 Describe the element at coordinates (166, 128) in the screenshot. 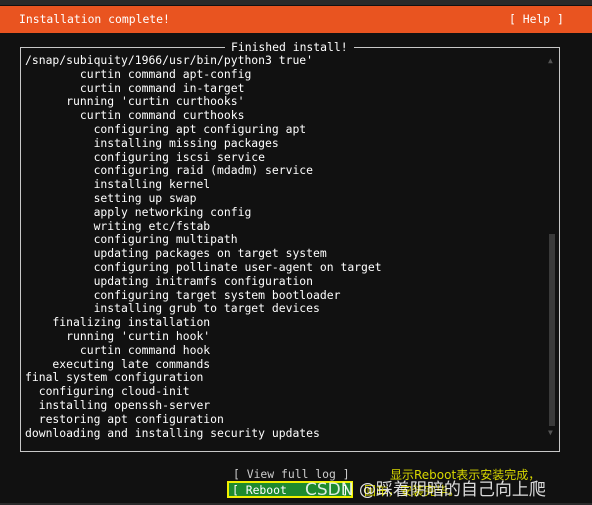

I see `log-line: configuring apt configuring apt` at that location.